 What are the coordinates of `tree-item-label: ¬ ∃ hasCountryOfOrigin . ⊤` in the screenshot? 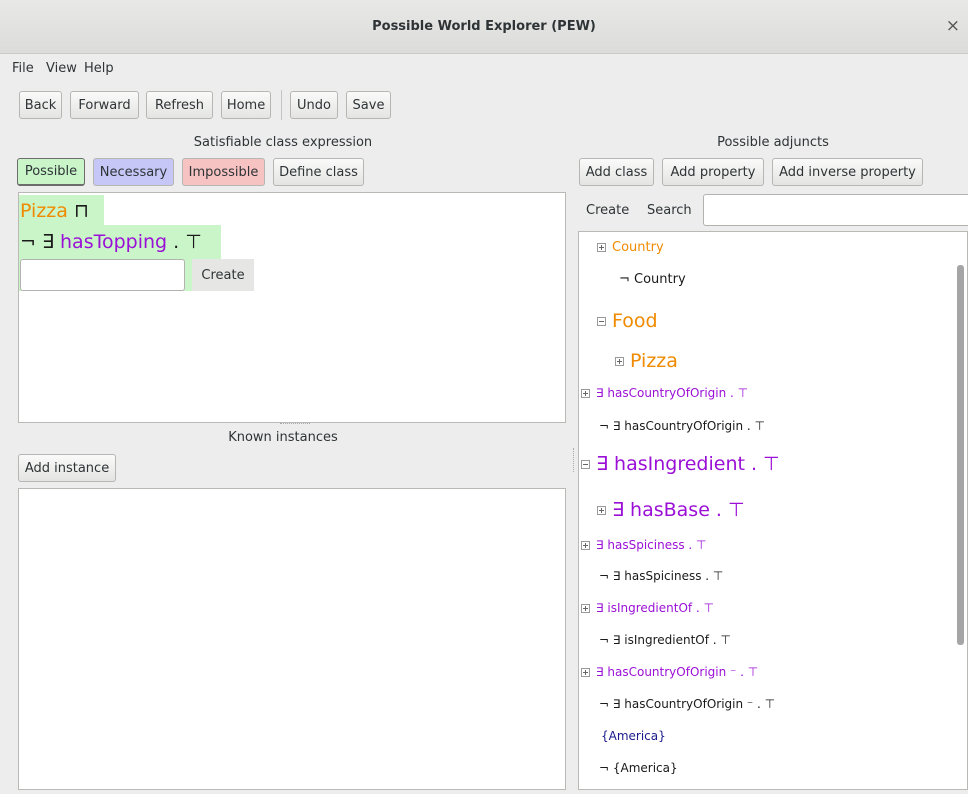 It's located at (682, 426).